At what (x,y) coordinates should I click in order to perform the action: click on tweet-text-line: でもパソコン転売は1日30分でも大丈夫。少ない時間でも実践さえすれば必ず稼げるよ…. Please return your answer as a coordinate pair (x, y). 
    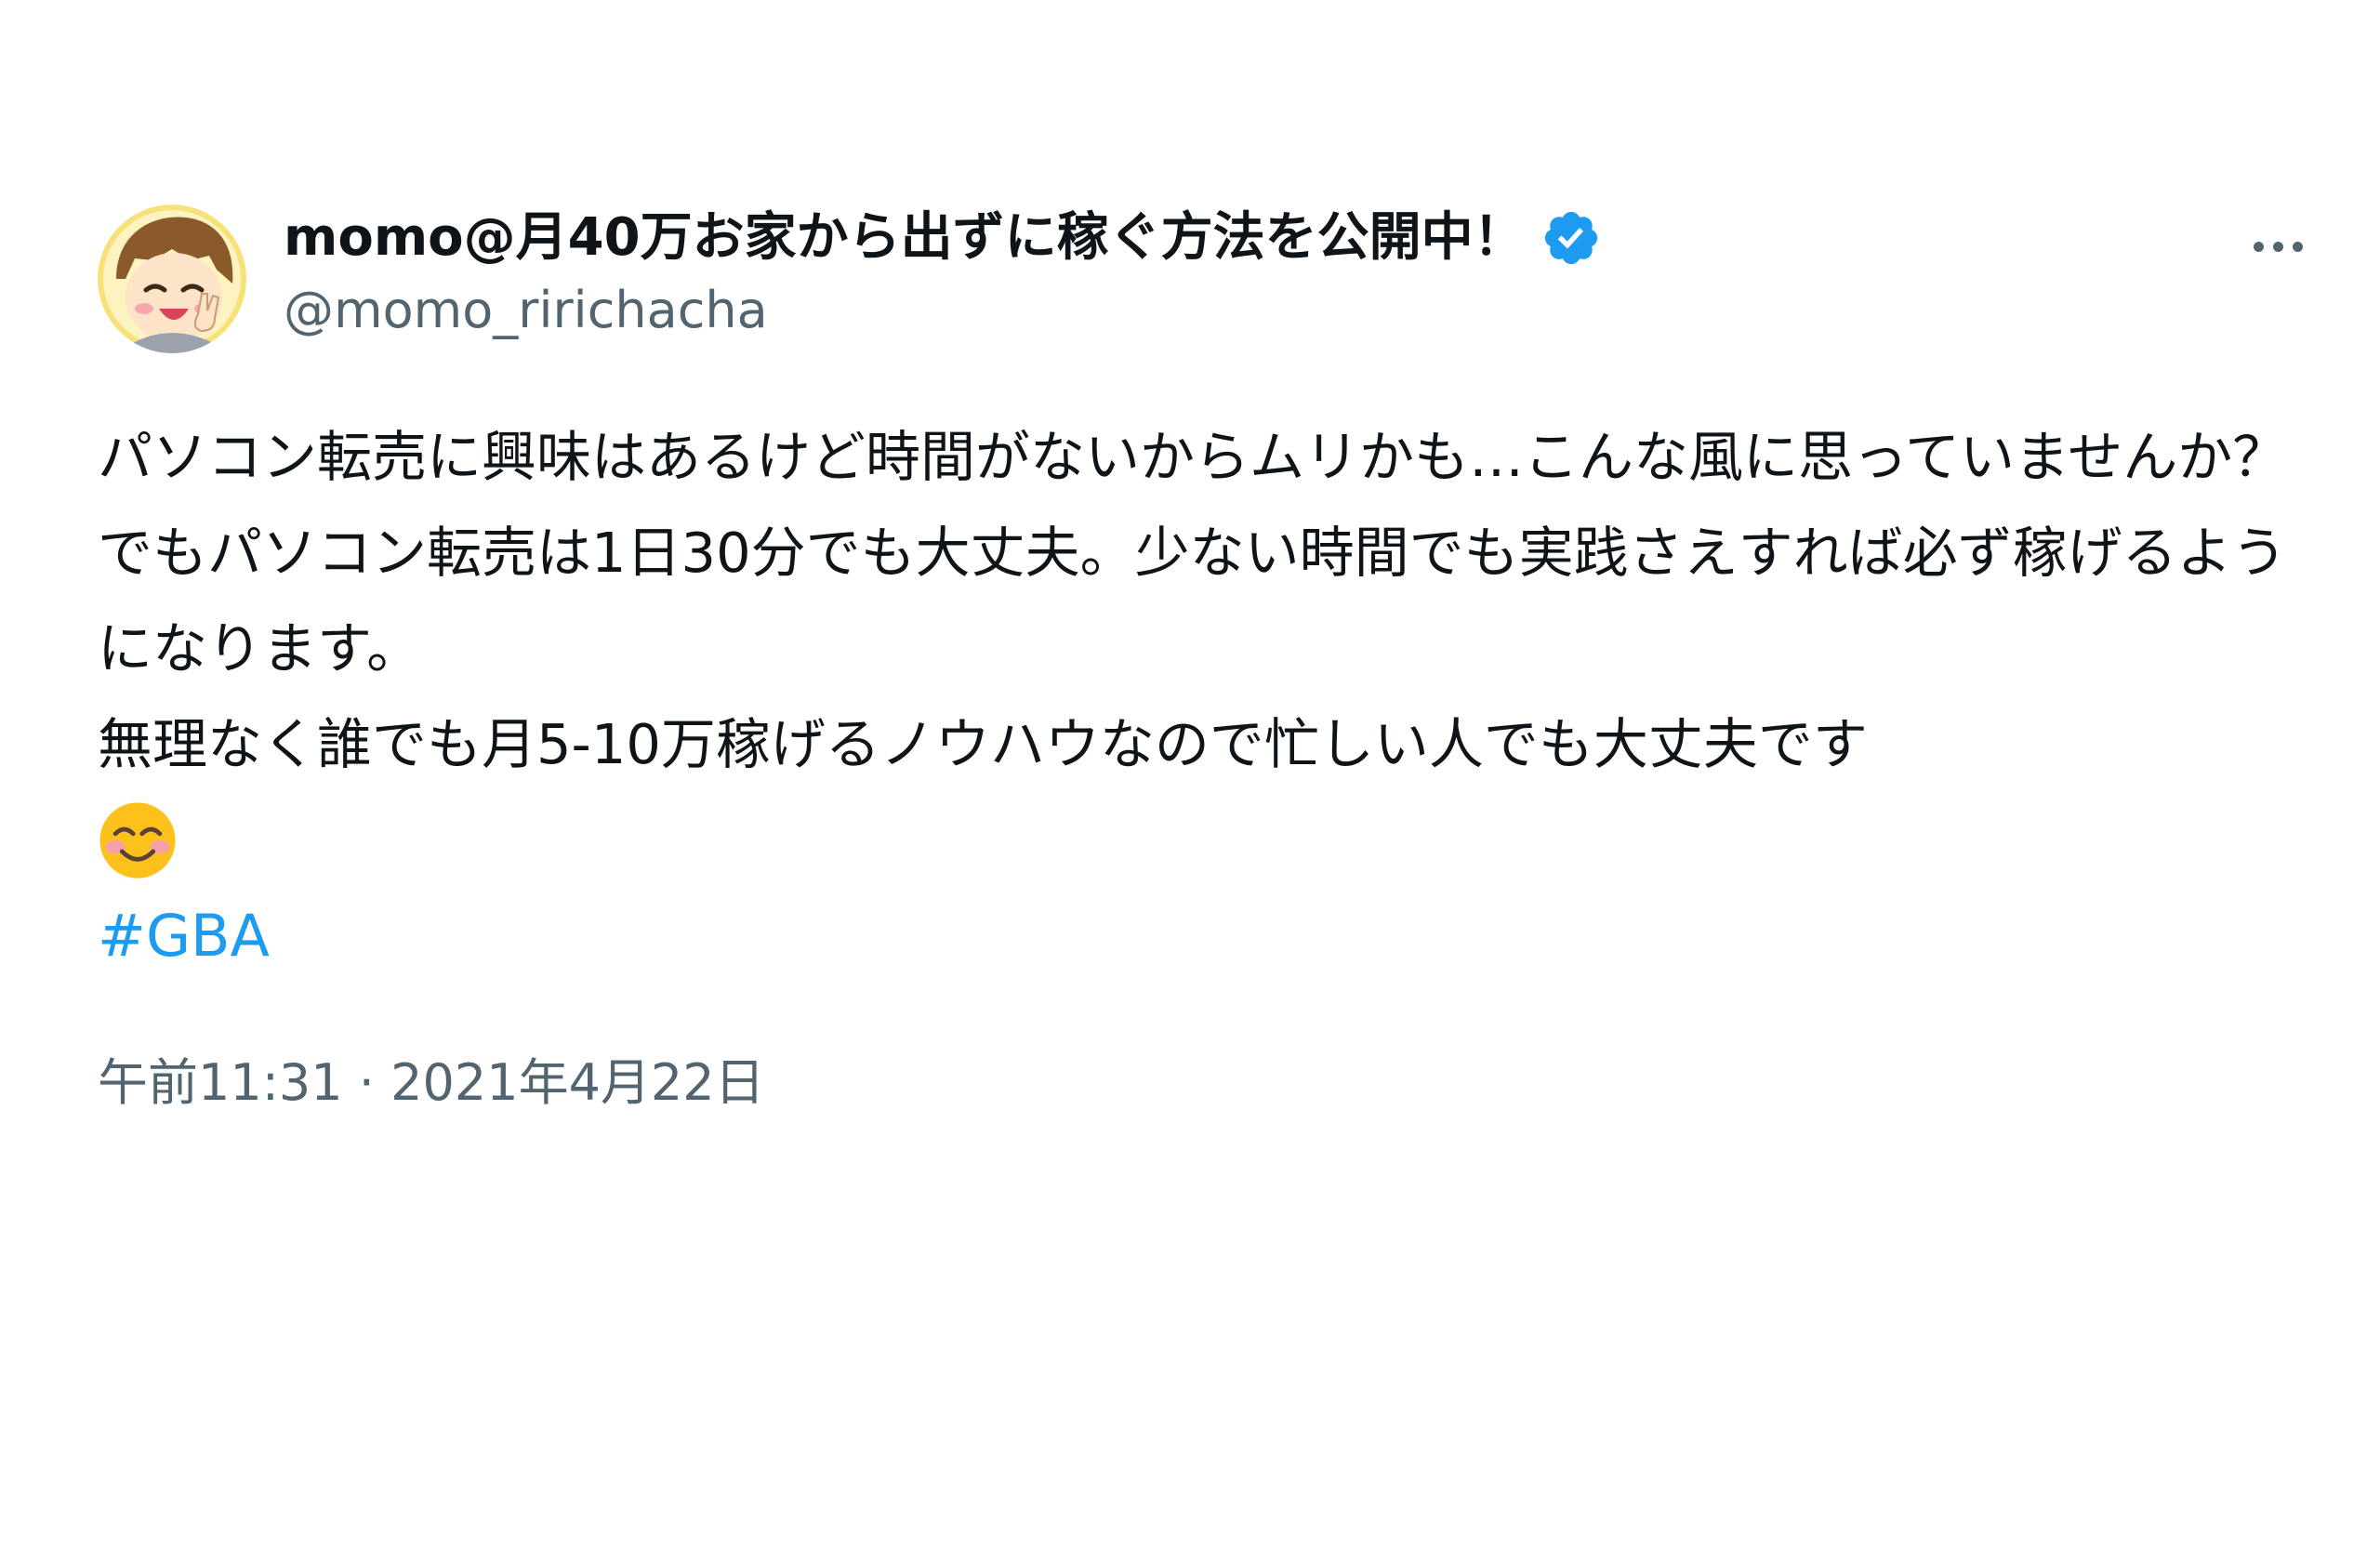
    Looking at the image, I should click on (1192, 601).